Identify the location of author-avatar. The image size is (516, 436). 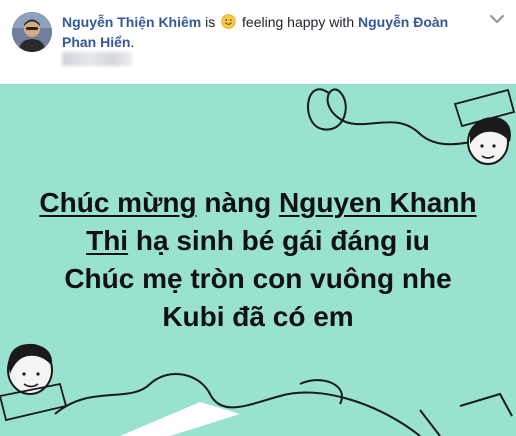
(32, 32).